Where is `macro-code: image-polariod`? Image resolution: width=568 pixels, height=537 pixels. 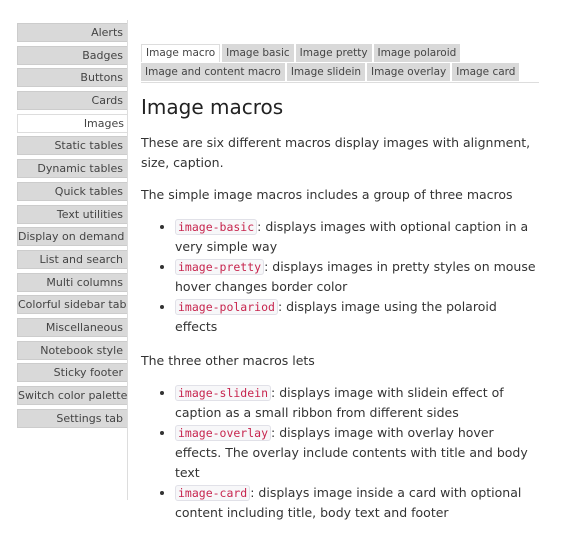 macro-code: image-polariod is located at coordinates (226, 307).